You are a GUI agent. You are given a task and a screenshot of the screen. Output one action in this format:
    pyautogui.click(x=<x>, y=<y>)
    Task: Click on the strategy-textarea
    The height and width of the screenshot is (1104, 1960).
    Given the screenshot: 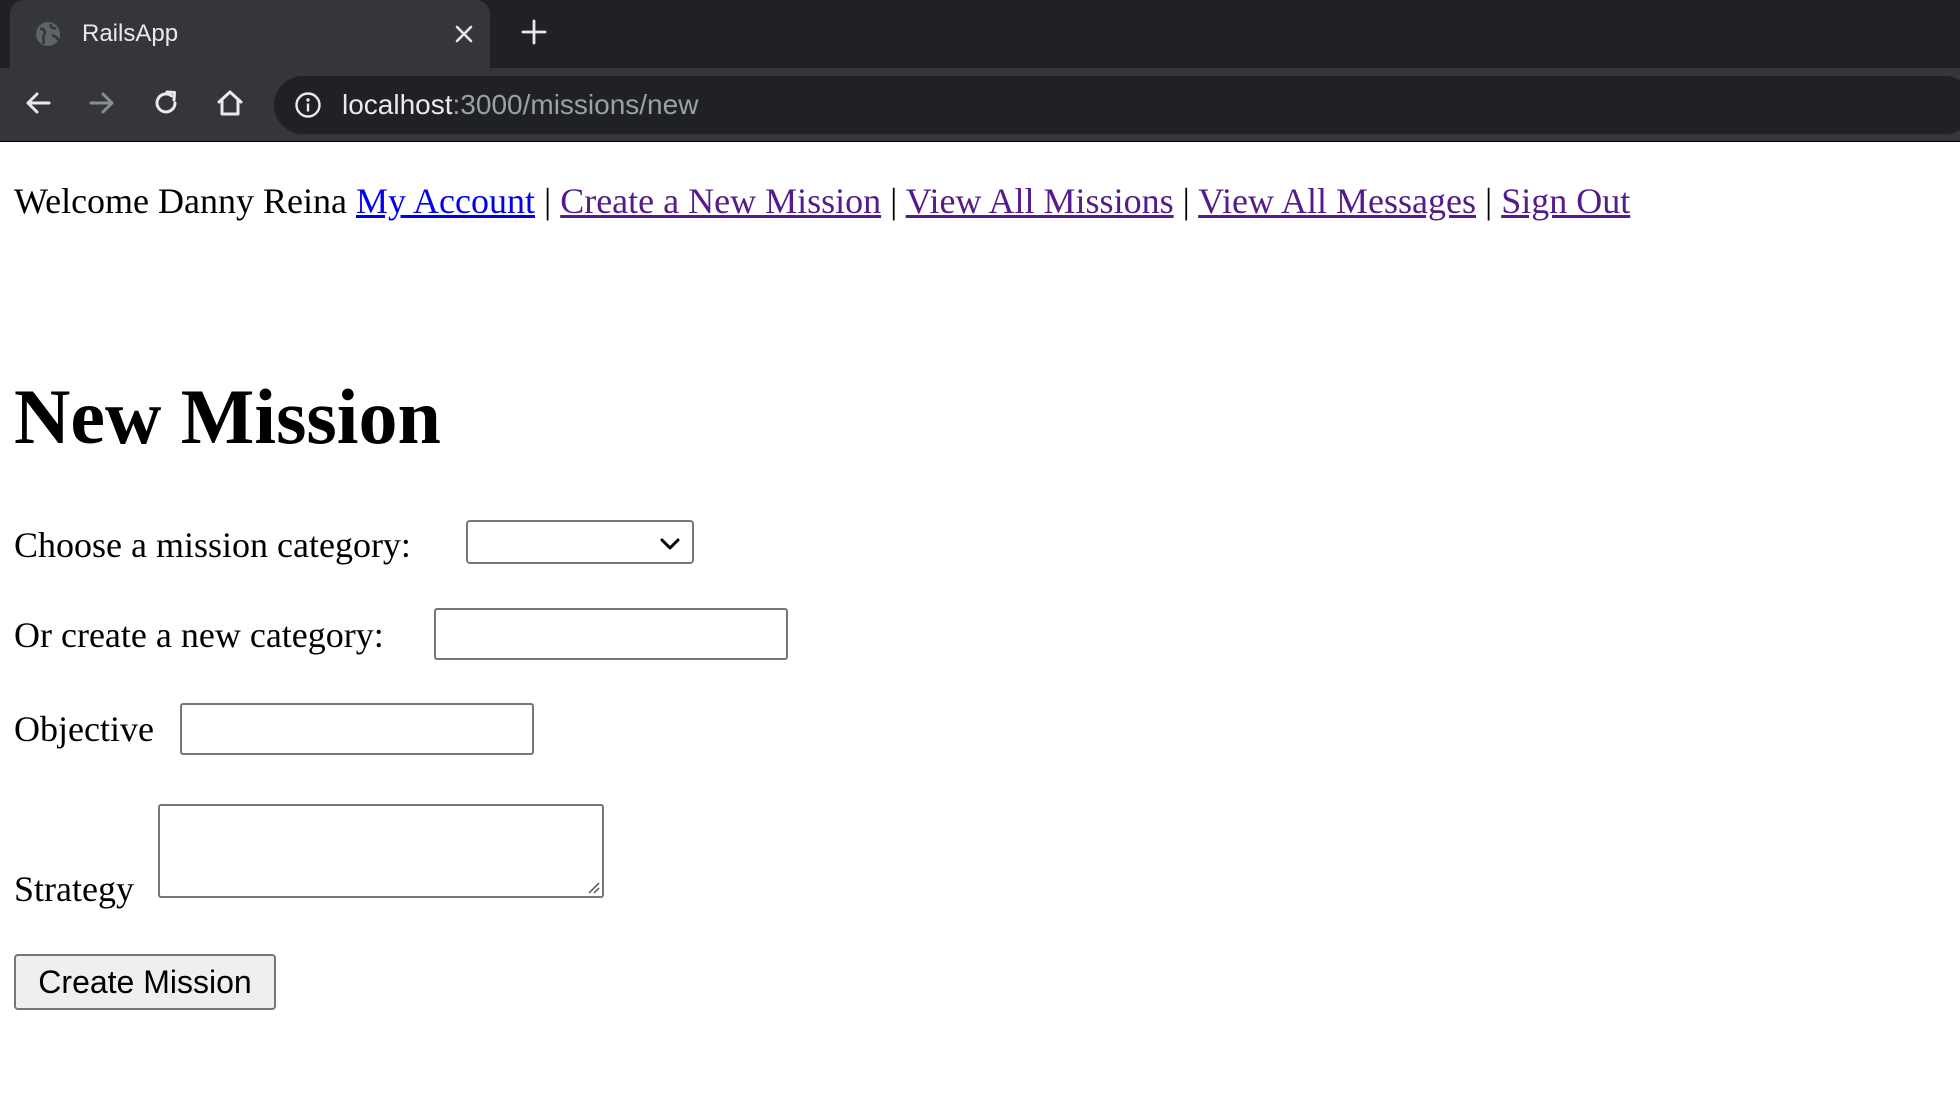 What is the action you would take?
    pyautogui.click(x=381, y=851)
    